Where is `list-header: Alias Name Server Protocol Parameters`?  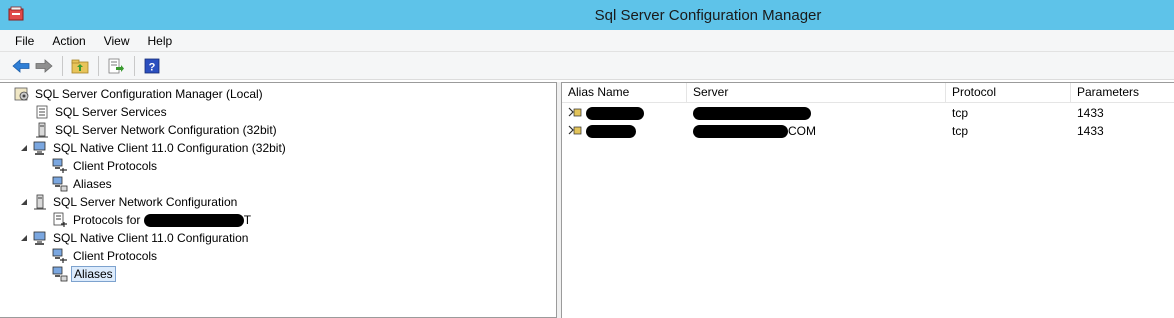 list-header: Alias Name Server Protocol Parameters is located at coordinates (868, 93).